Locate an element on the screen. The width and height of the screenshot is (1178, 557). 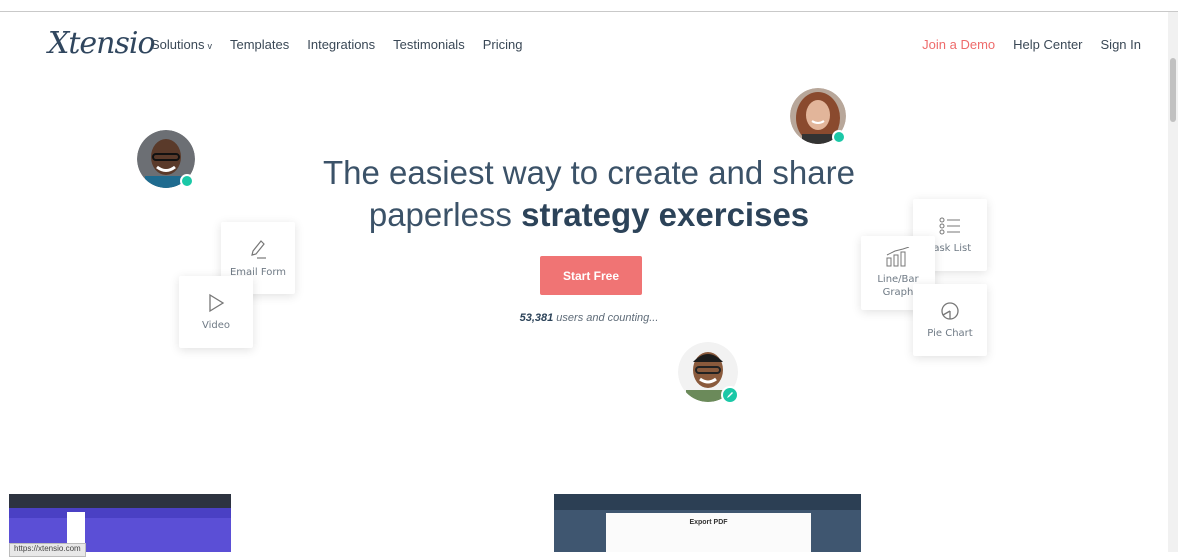
headline-line-2: paperless strategy exercises is located at coordinates (589, 215).